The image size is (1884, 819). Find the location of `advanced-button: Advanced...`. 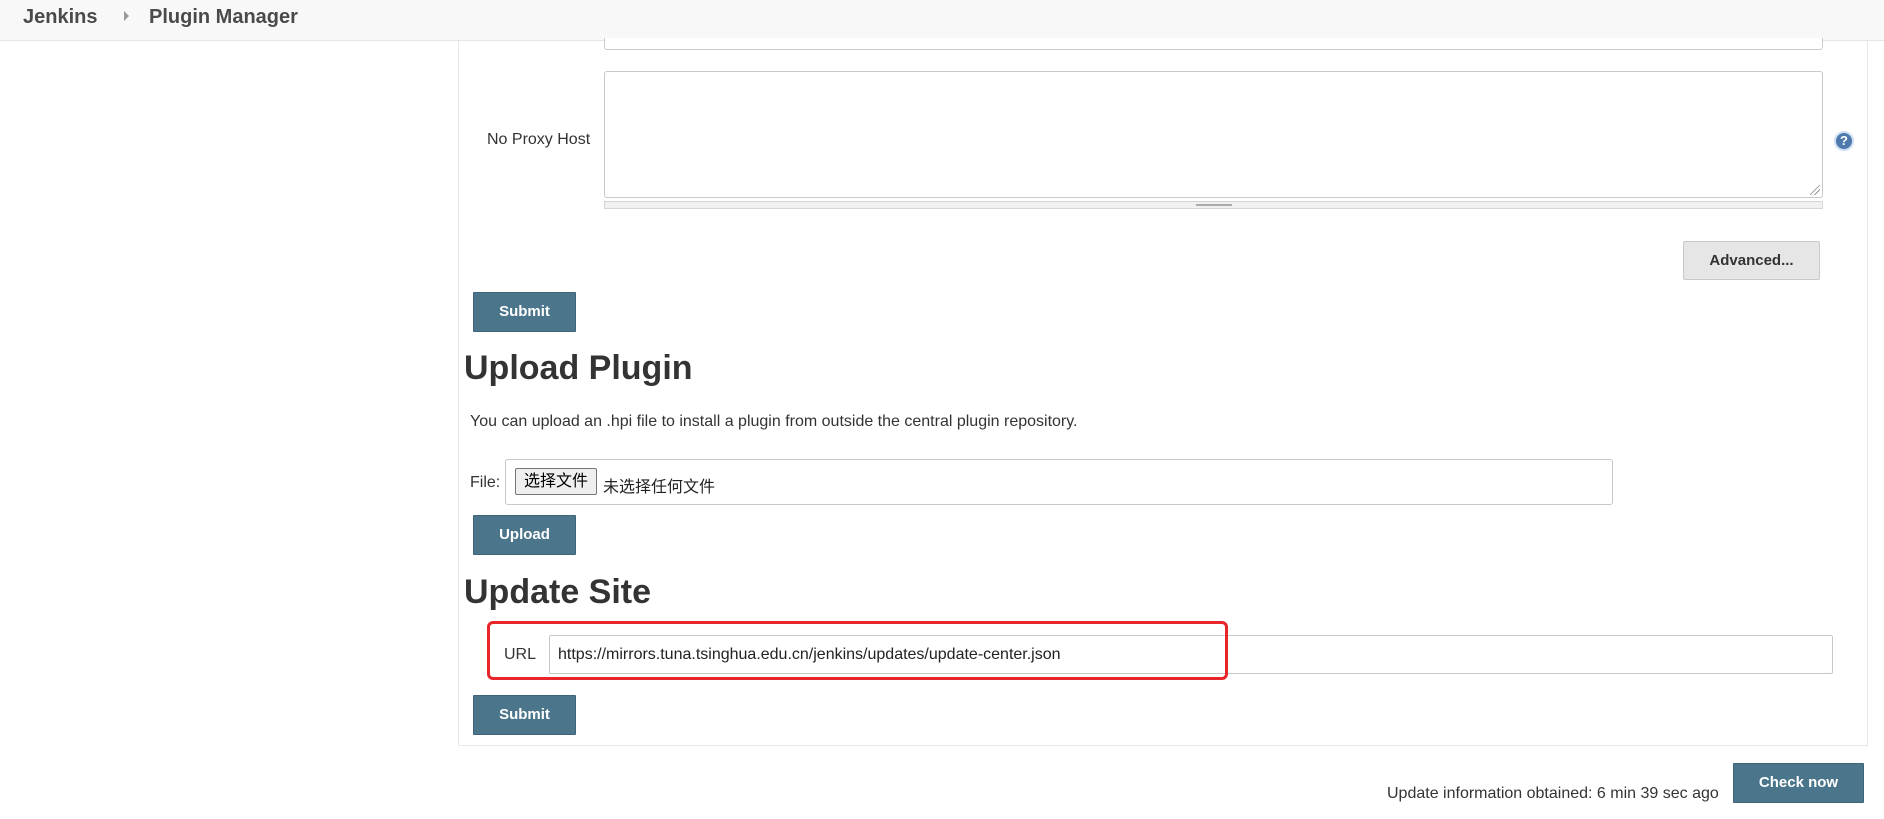

advanced-button: Advanced... is located at coordinates (1751, 260).